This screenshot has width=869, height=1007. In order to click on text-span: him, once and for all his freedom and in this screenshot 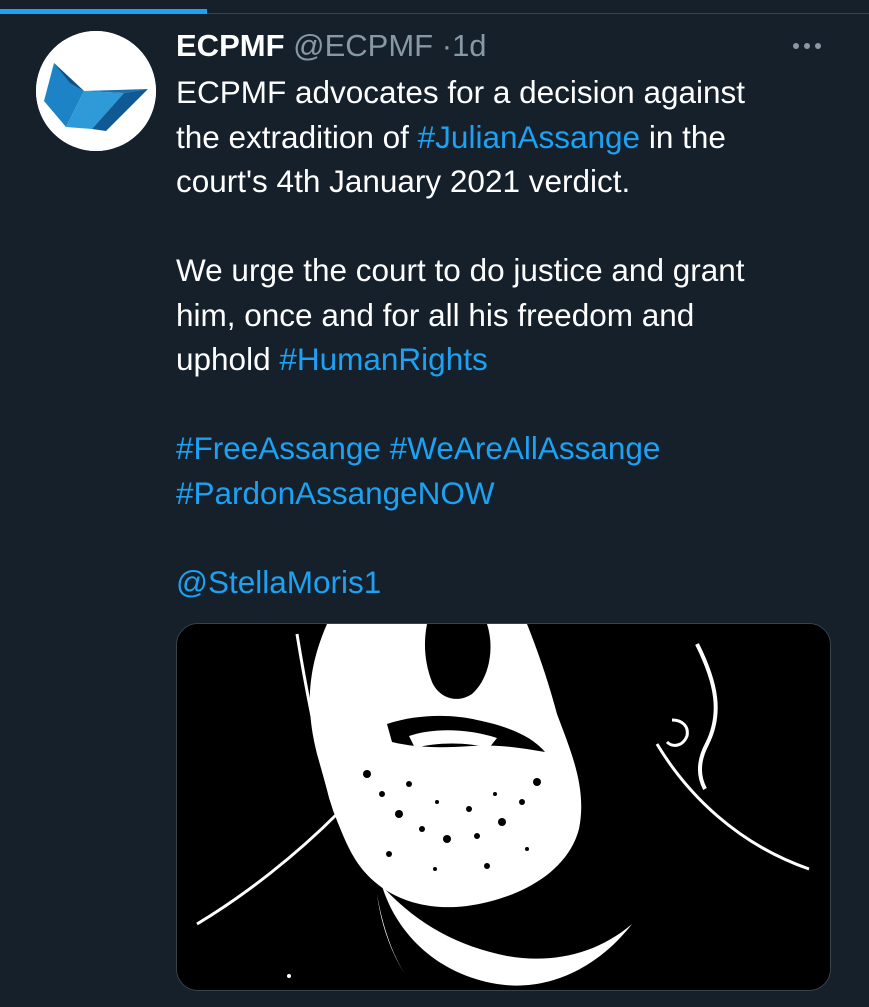, I will do `click(435, 314)`.